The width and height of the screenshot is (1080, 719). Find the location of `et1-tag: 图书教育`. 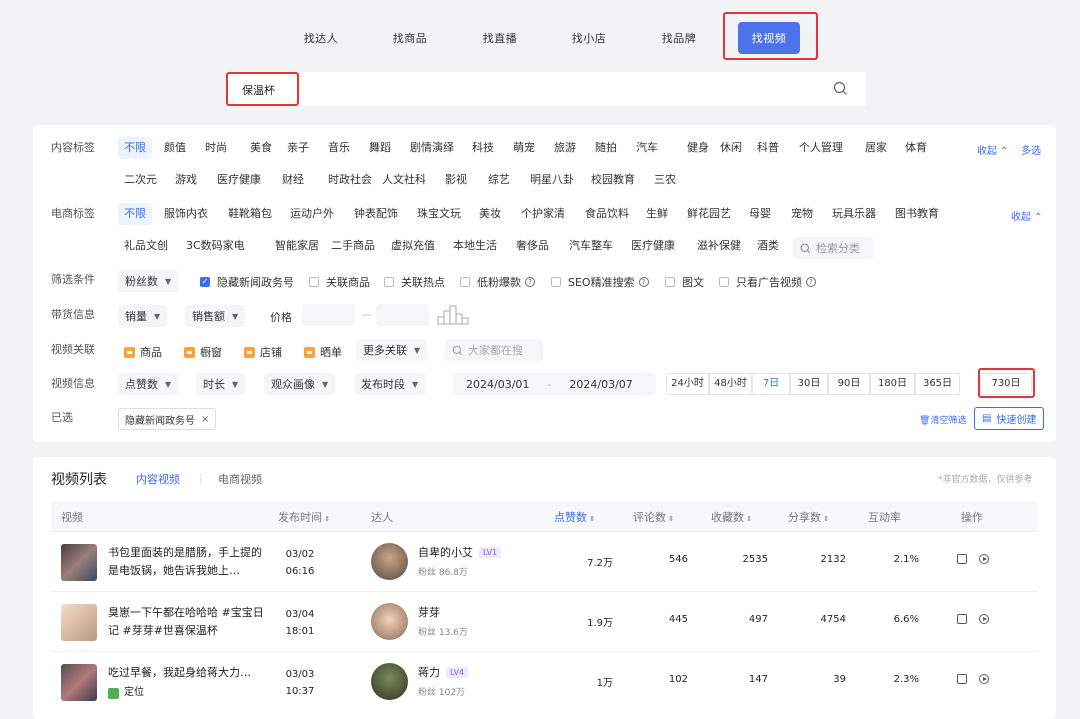

et1-tag: 图书教育 is located at coordinates (917, 214).